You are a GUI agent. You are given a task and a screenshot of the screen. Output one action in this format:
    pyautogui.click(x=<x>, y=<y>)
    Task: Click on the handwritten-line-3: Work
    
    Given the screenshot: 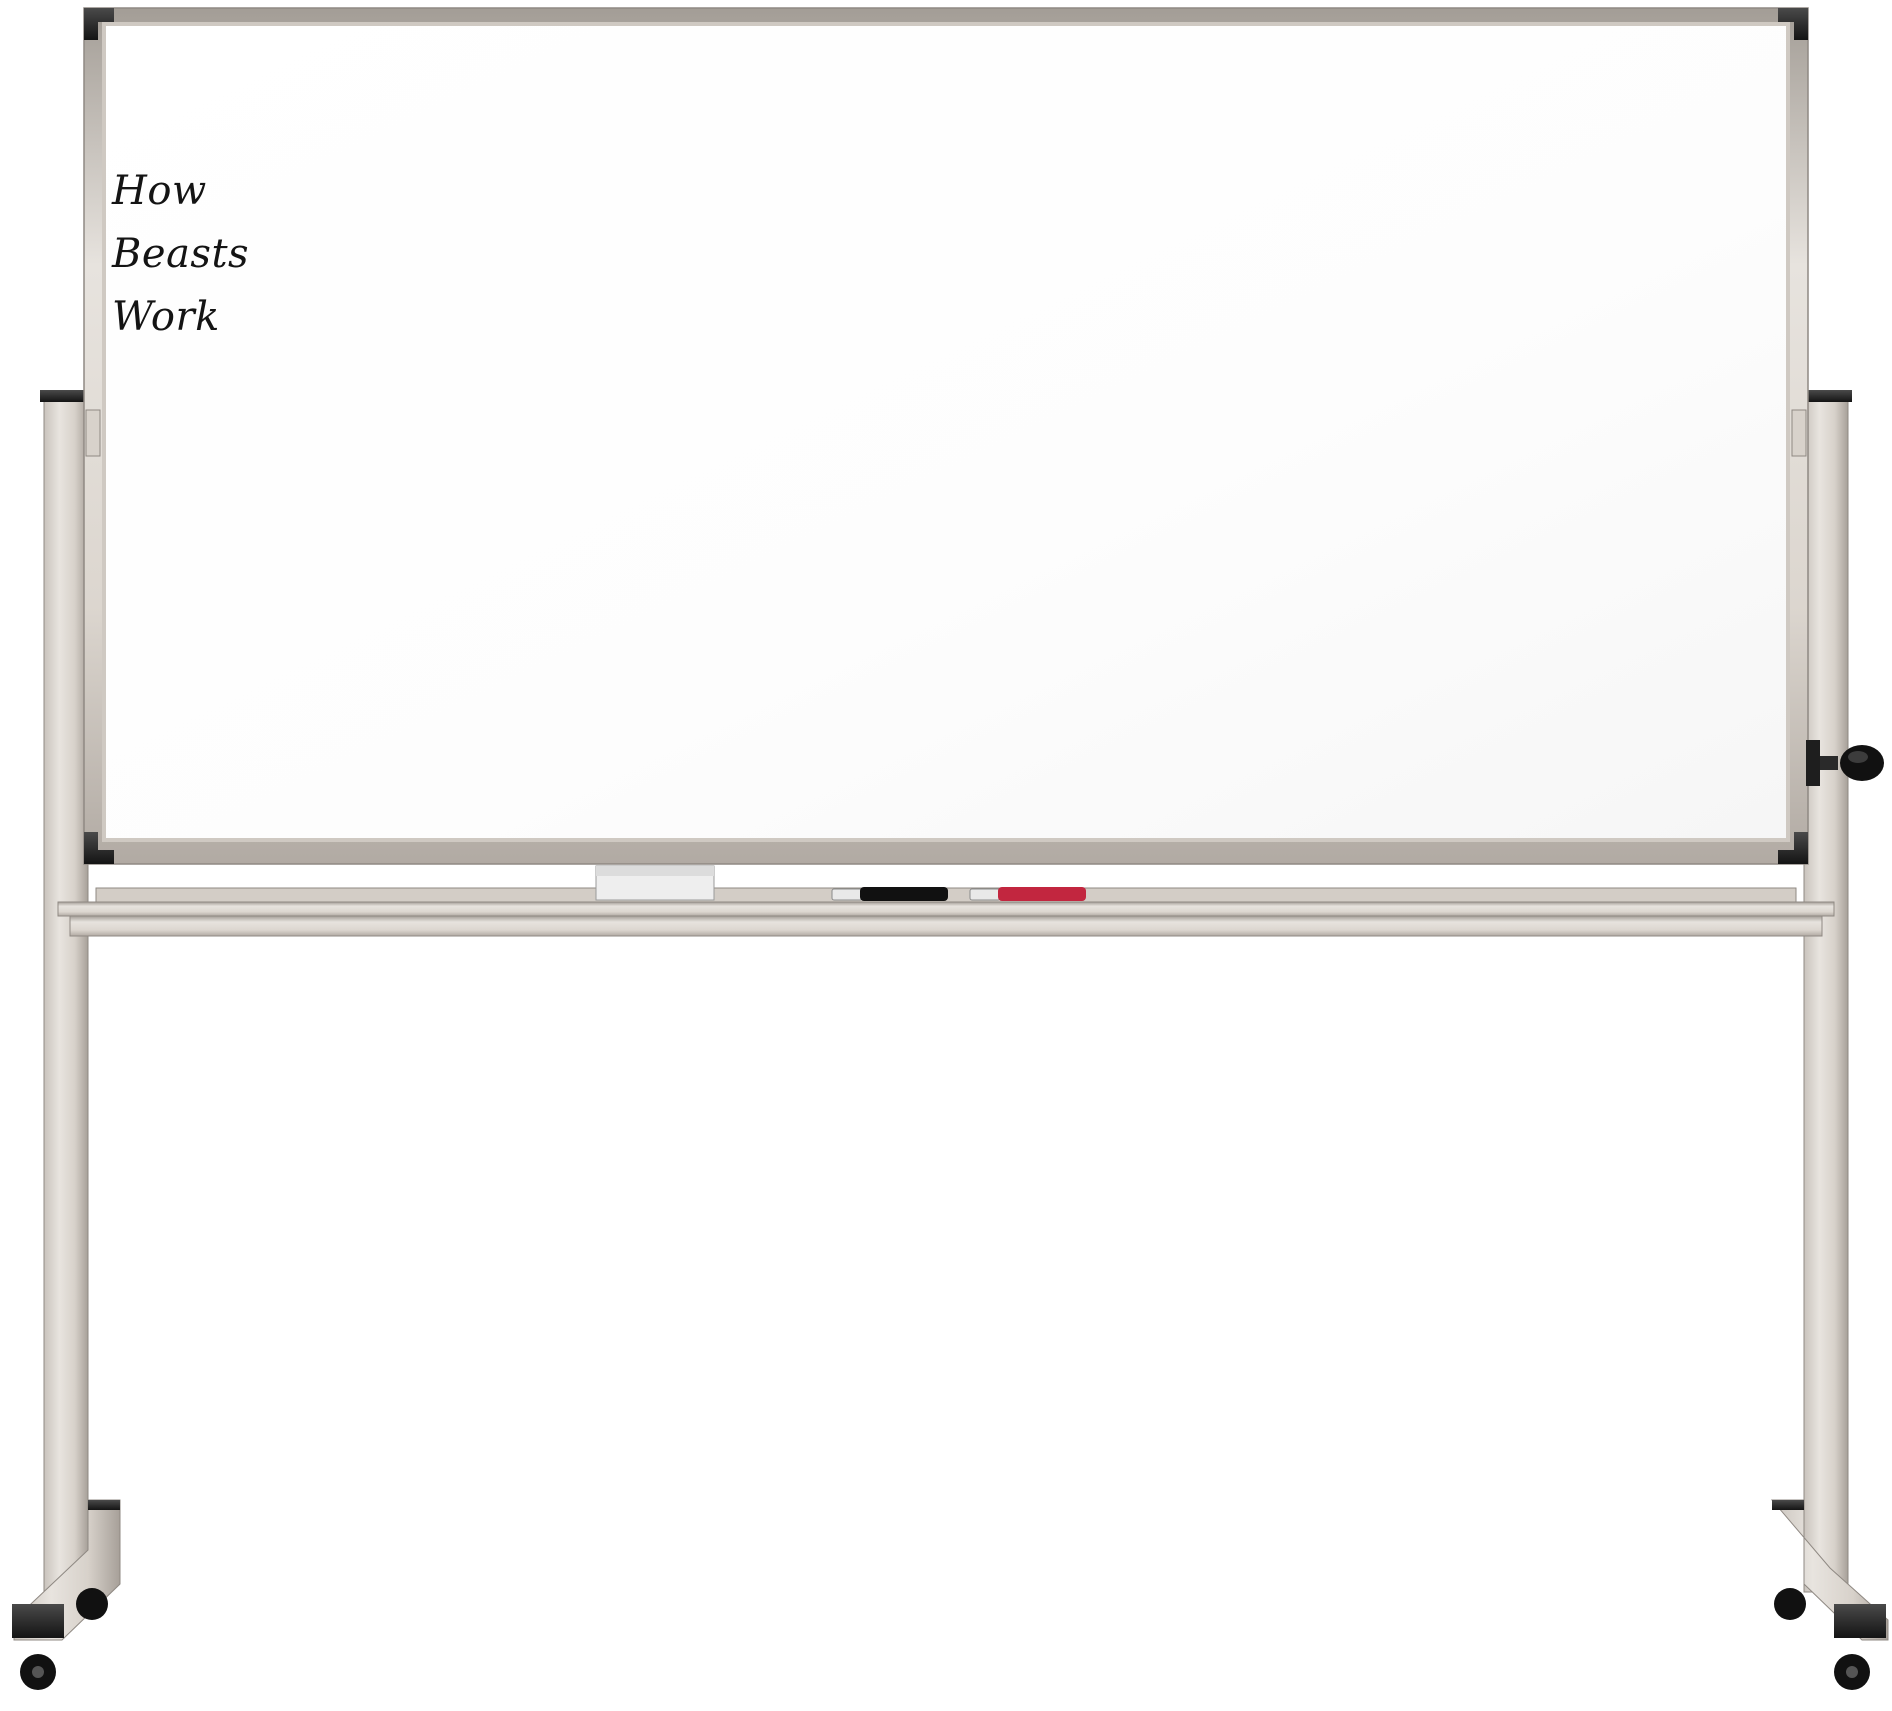 What is the action you would take?
    pyautogui.click(x=166, y=317)
    